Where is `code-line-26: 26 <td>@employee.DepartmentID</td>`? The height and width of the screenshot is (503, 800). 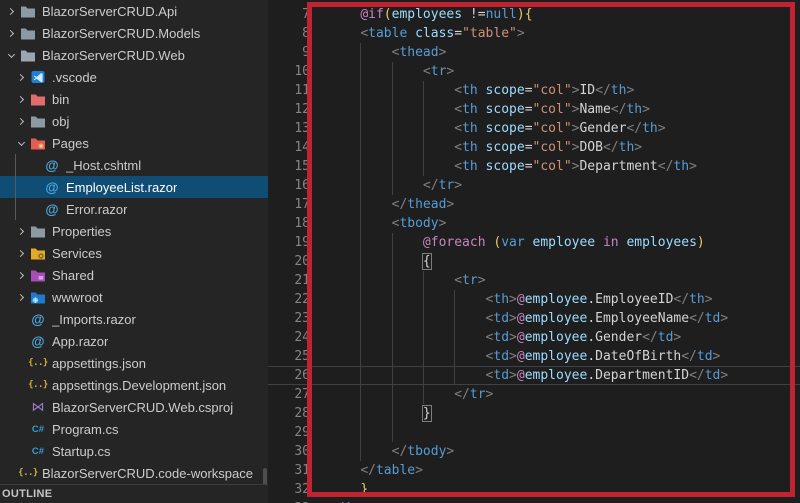 code-line-26: 26 <td>@employee.DepartmentID</td> is located at coordinates (534, 375).